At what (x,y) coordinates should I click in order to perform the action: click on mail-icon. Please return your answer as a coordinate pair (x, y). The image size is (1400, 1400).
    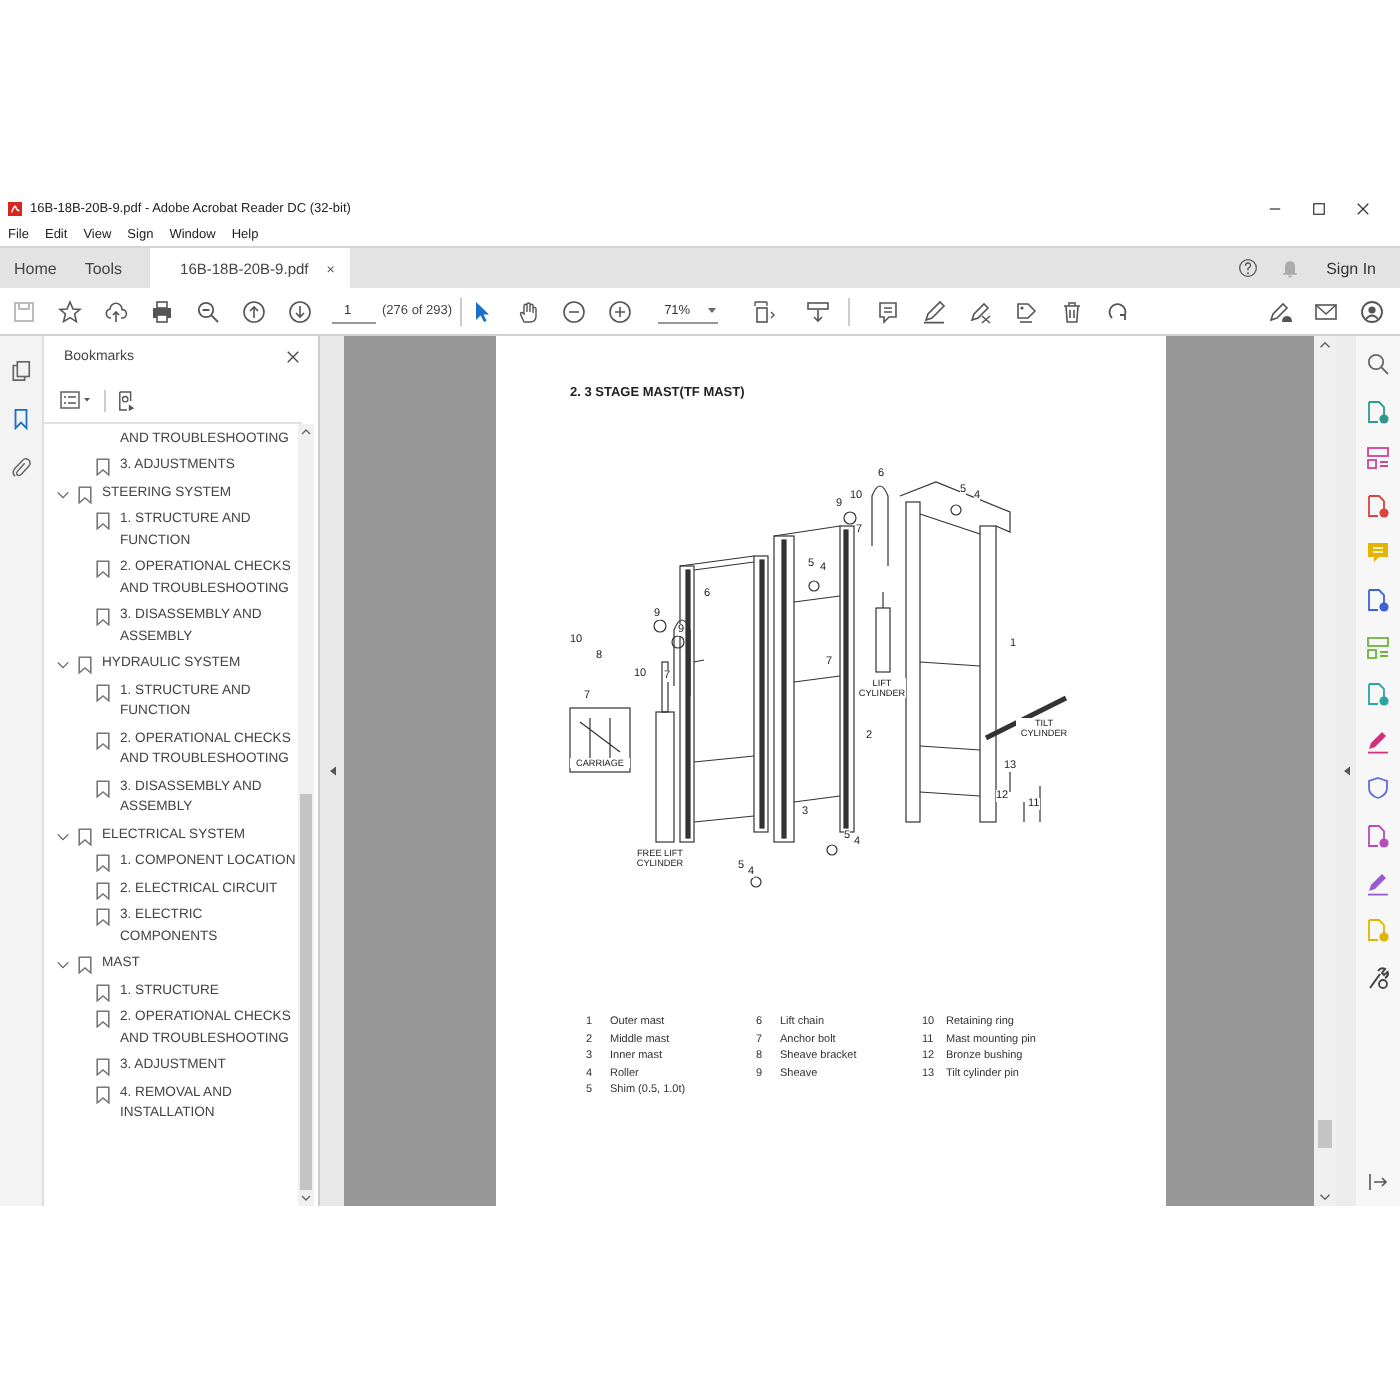
    Looking at the image, I should click on (1326, 311).